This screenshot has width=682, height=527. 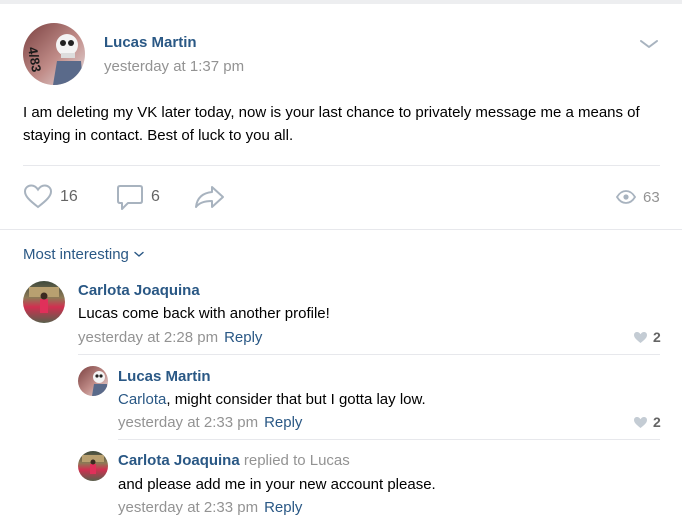 I want to click on post-author-avatar: 4/83, so click(x=54, y=54).